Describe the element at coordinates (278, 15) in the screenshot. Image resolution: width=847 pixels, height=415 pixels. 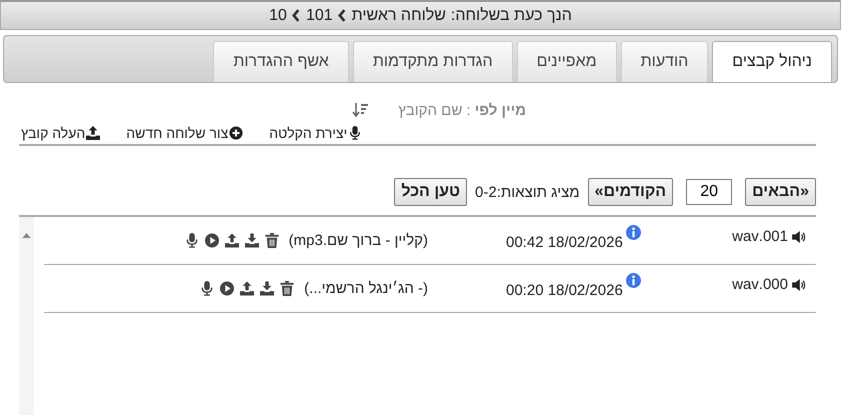
I see `breadcrumb-item: 10` at that location.